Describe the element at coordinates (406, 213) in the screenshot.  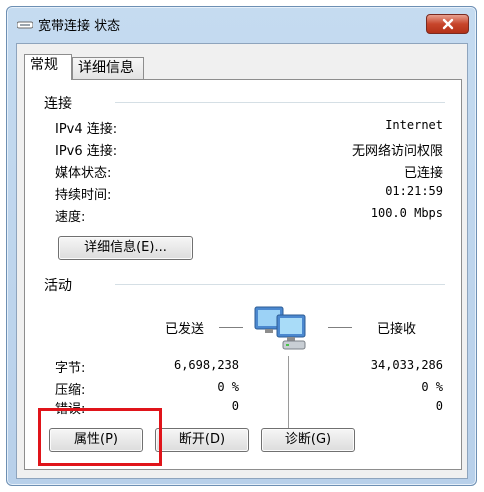
I see `speed-value: 100.0 Mbps` at that location.